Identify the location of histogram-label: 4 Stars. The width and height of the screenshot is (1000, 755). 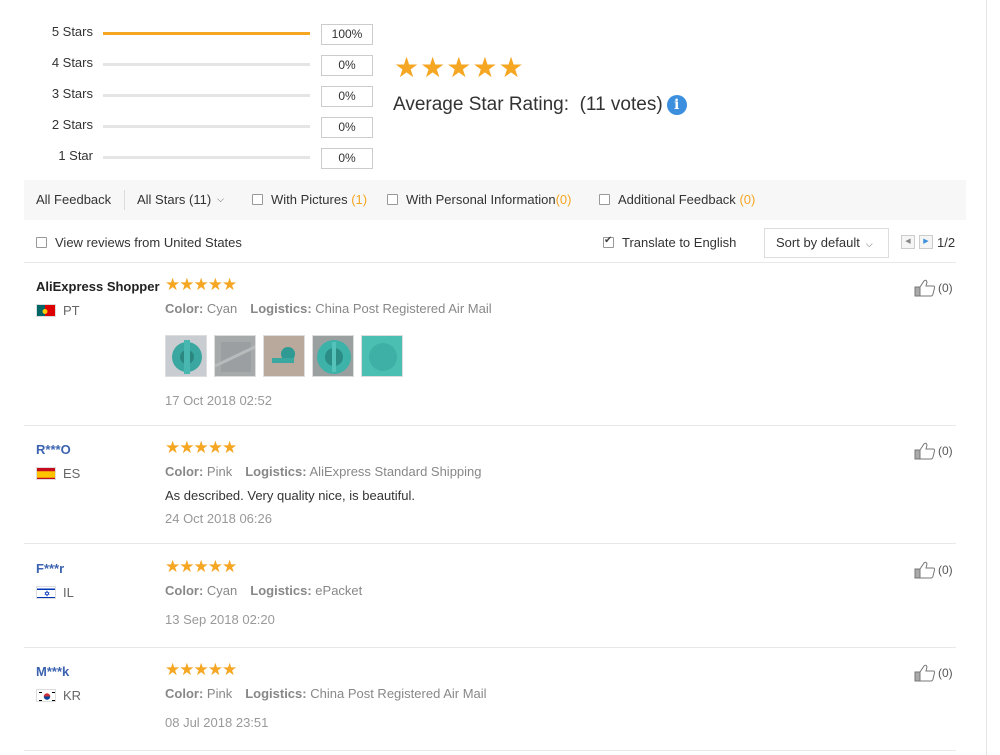
(72, 62).